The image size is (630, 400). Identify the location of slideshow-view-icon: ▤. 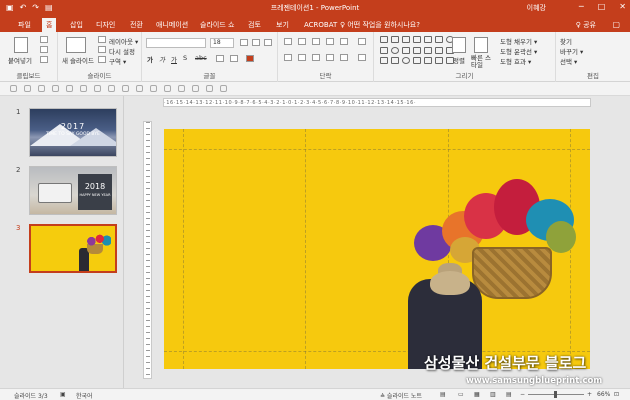
(509, 394).